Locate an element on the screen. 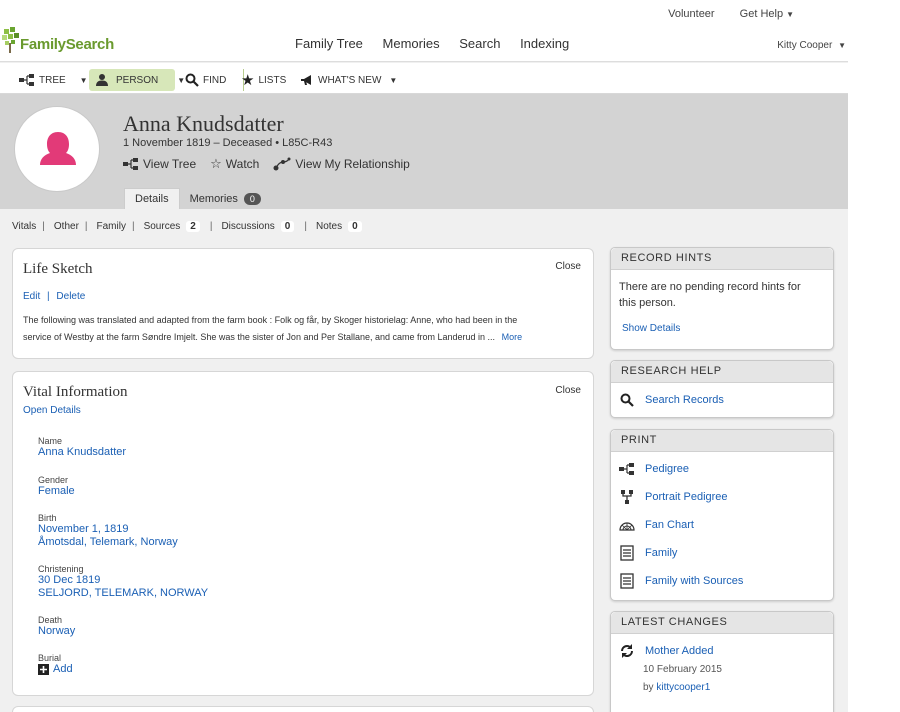  print-fan-chart-link: Fan Chart is located at coordinates (656, 525).